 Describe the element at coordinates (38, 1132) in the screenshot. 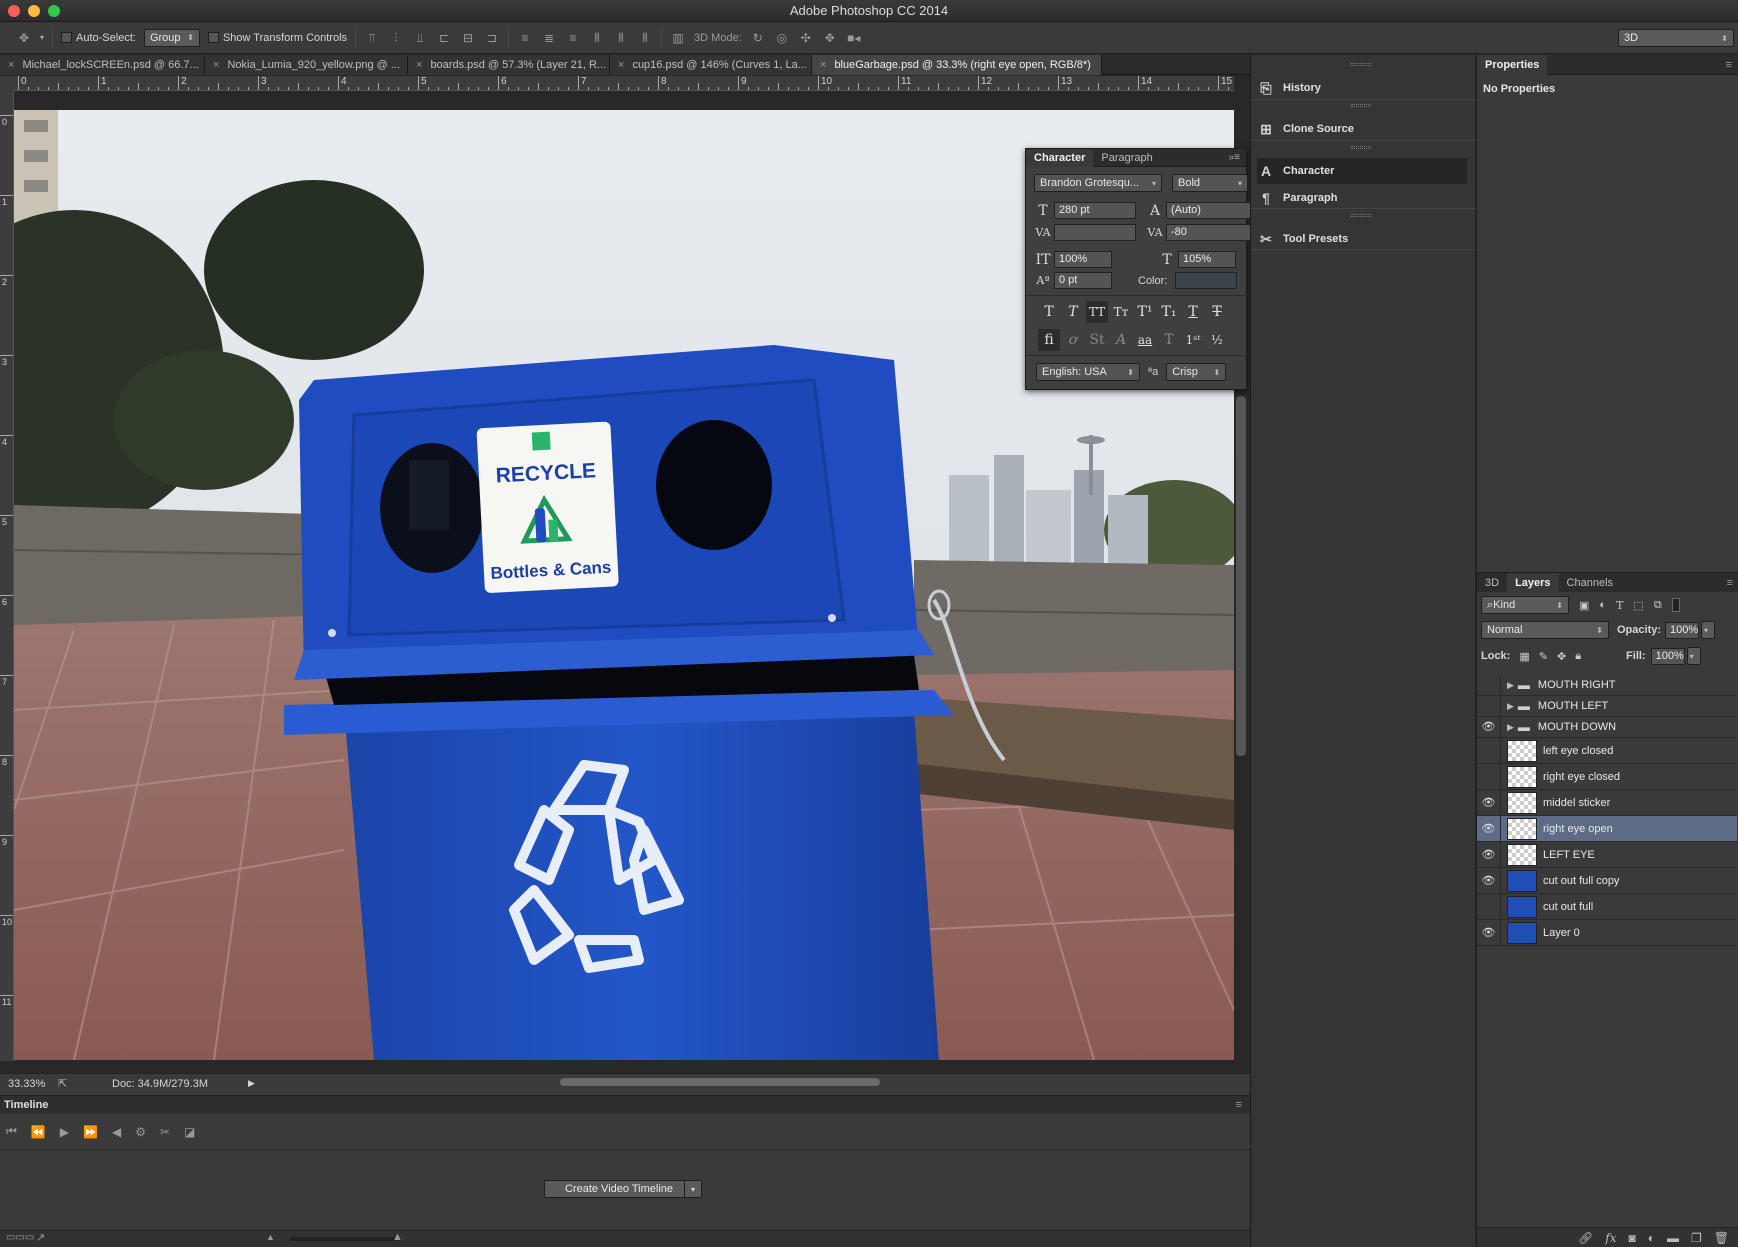

I see `previous-frame-icon: ⏪` at that location.